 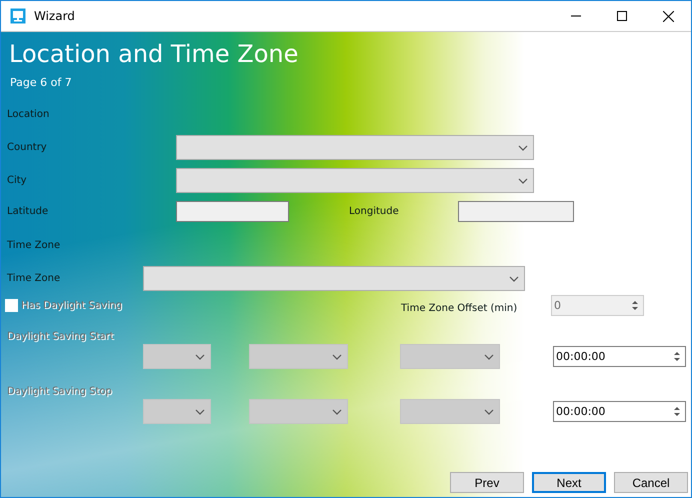 What do you see at coordinates (34, 278) in the screenshot?
I see `field-label: Time Zone` at bounding box center [34, 278].